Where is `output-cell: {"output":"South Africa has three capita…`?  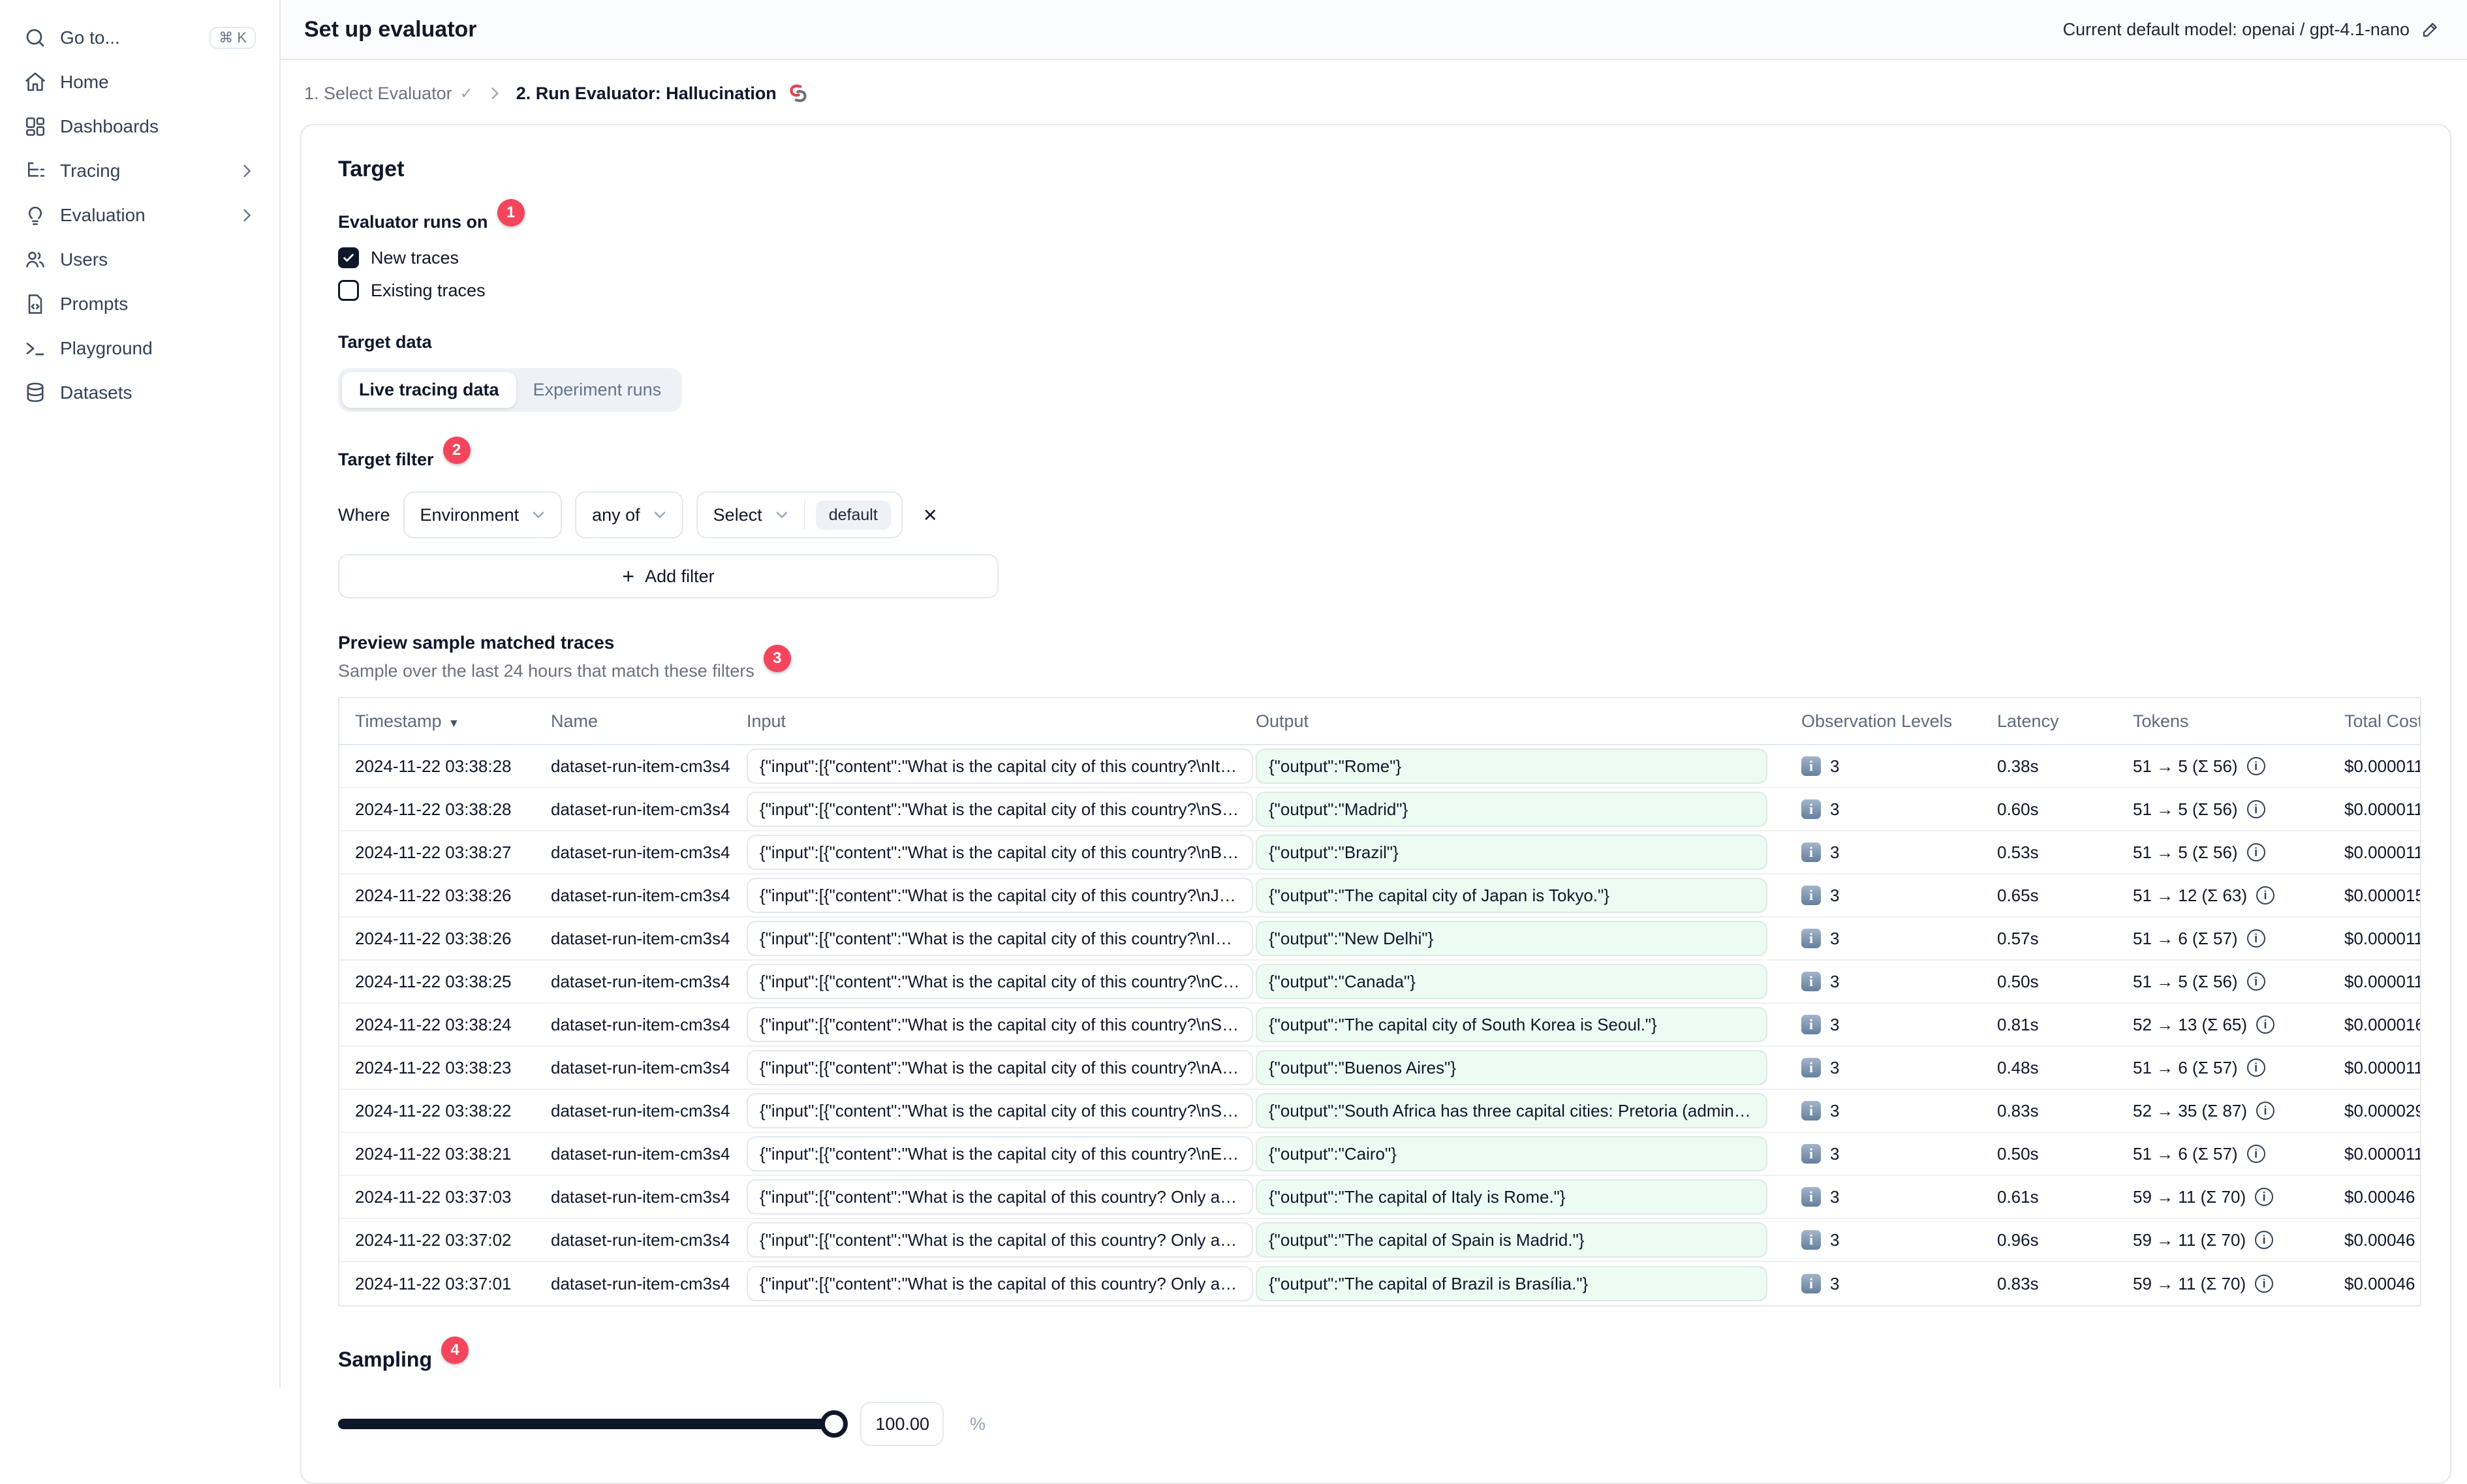
output-cell: {"output":"South Africa has three capita… is located at coordinates (1521, 1110).